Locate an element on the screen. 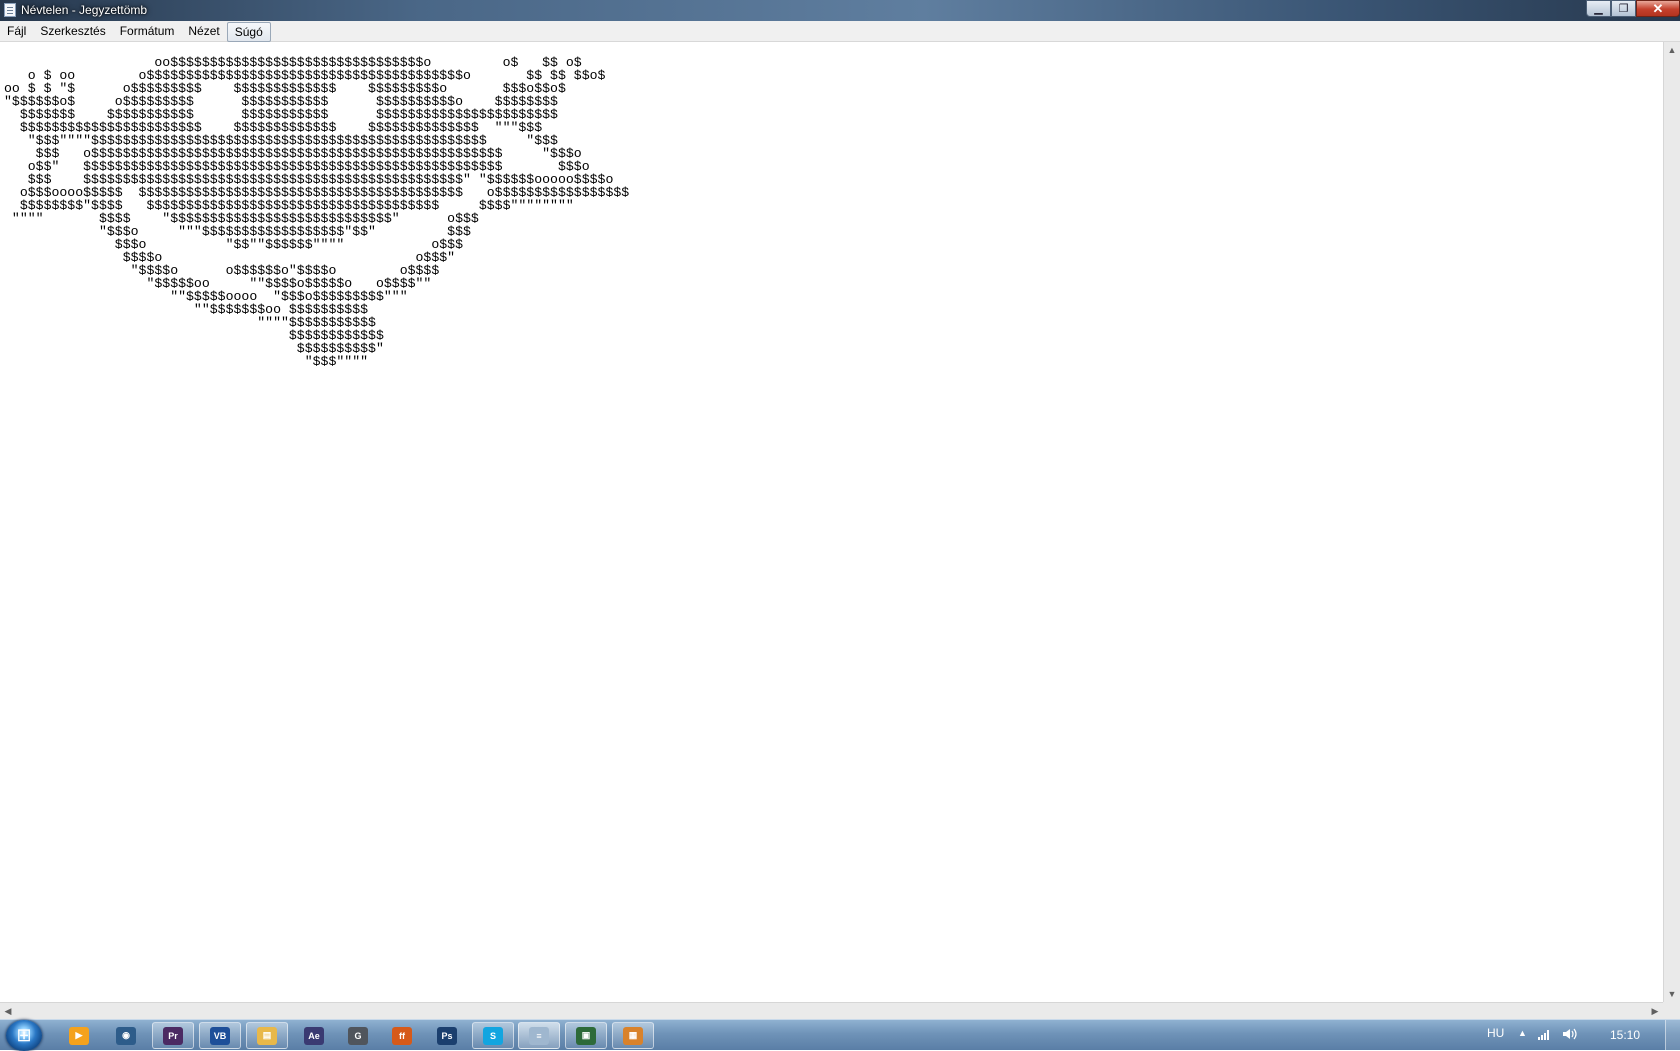  scroll-left-icon: ◀ is located at coordinates (8, 1011).